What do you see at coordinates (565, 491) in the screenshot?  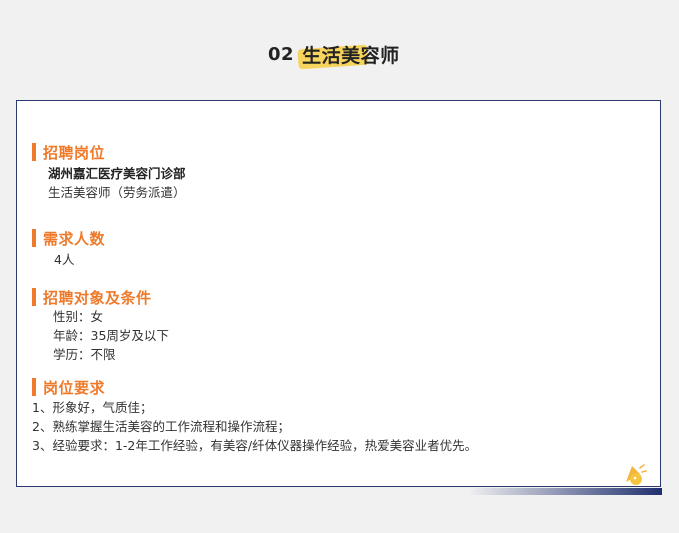 I see `card-corner-decoration` at bounding box center [565, 491].